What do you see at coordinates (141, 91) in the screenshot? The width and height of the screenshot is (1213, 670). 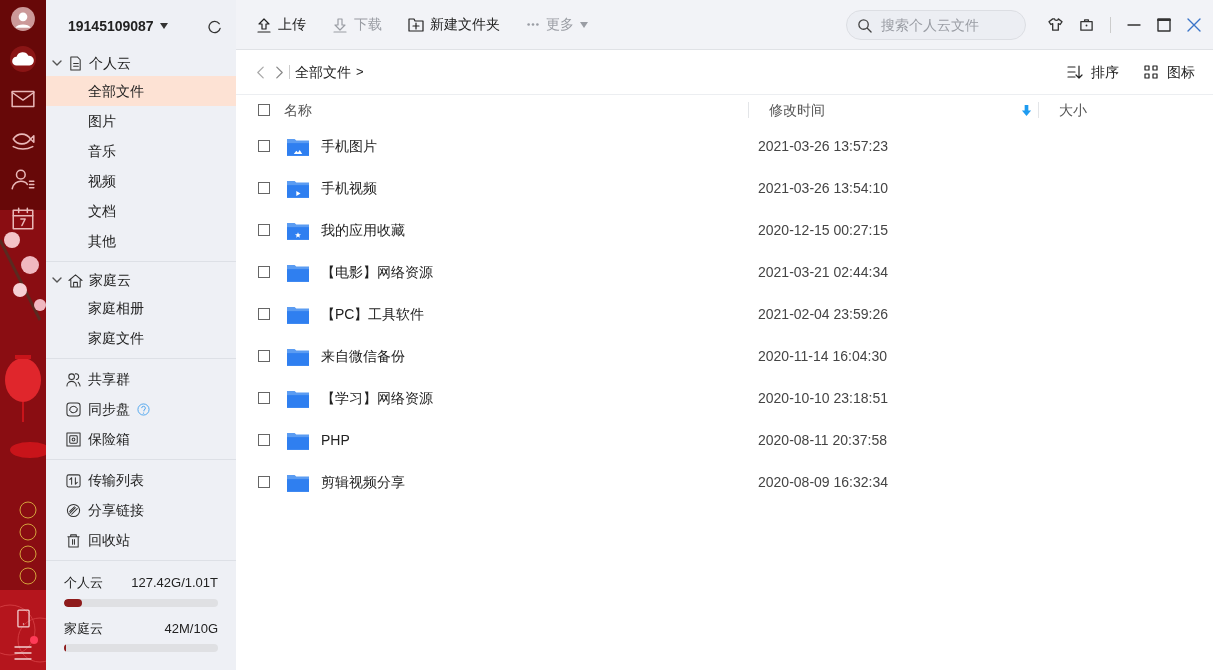 I see `sidebar-item: 全部文件` at bounding box center [141, 91].